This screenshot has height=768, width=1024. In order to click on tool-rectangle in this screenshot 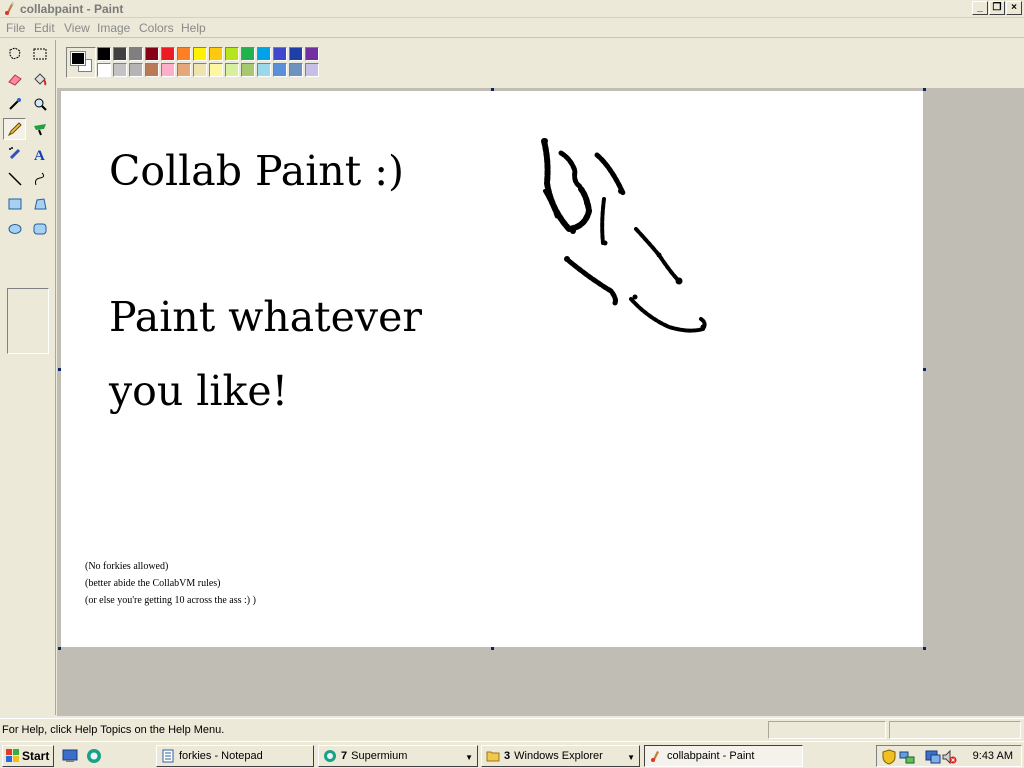, I will do `click(14, 204)`.